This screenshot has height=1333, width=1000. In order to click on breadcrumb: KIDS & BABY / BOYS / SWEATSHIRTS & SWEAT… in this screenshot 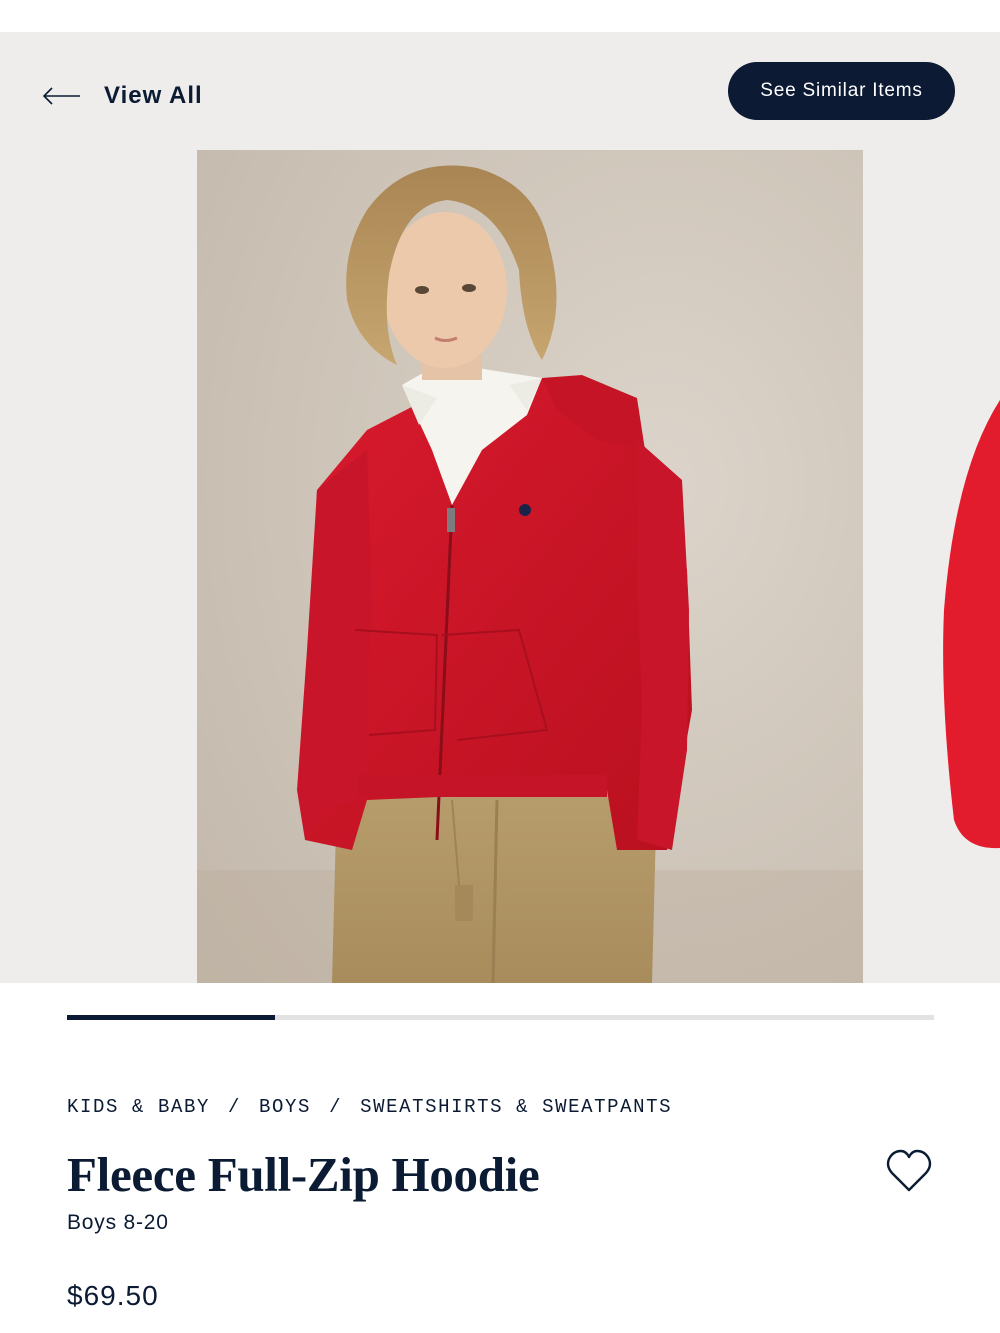, I will do `click(369, 1107)`.